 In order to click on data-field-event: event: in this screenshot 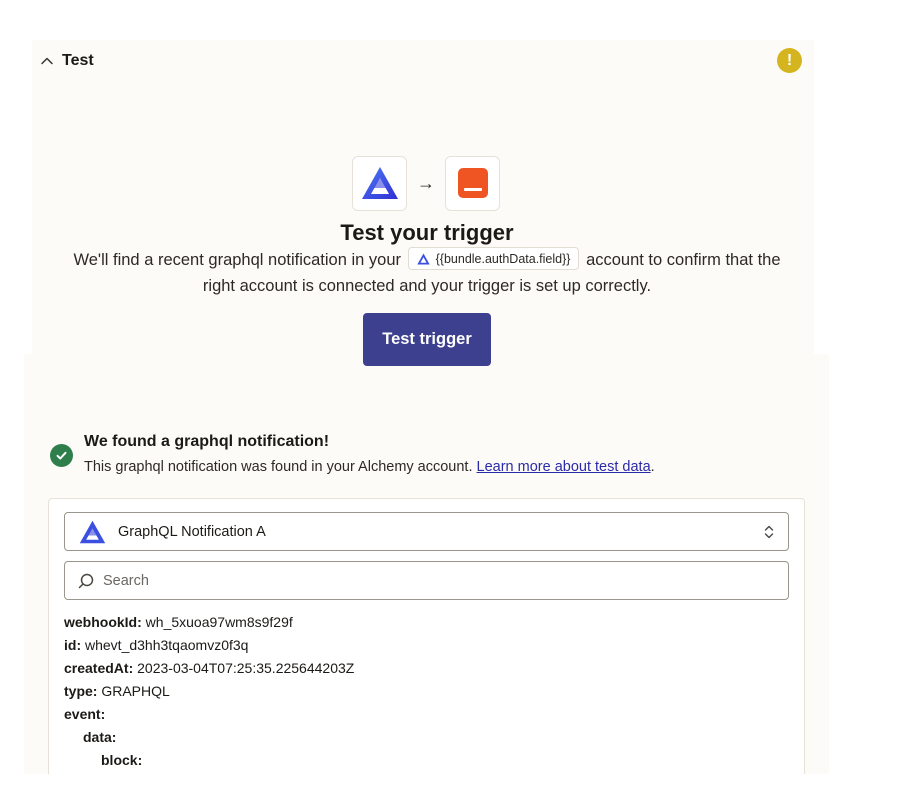, I will do `click(85, 714)`.